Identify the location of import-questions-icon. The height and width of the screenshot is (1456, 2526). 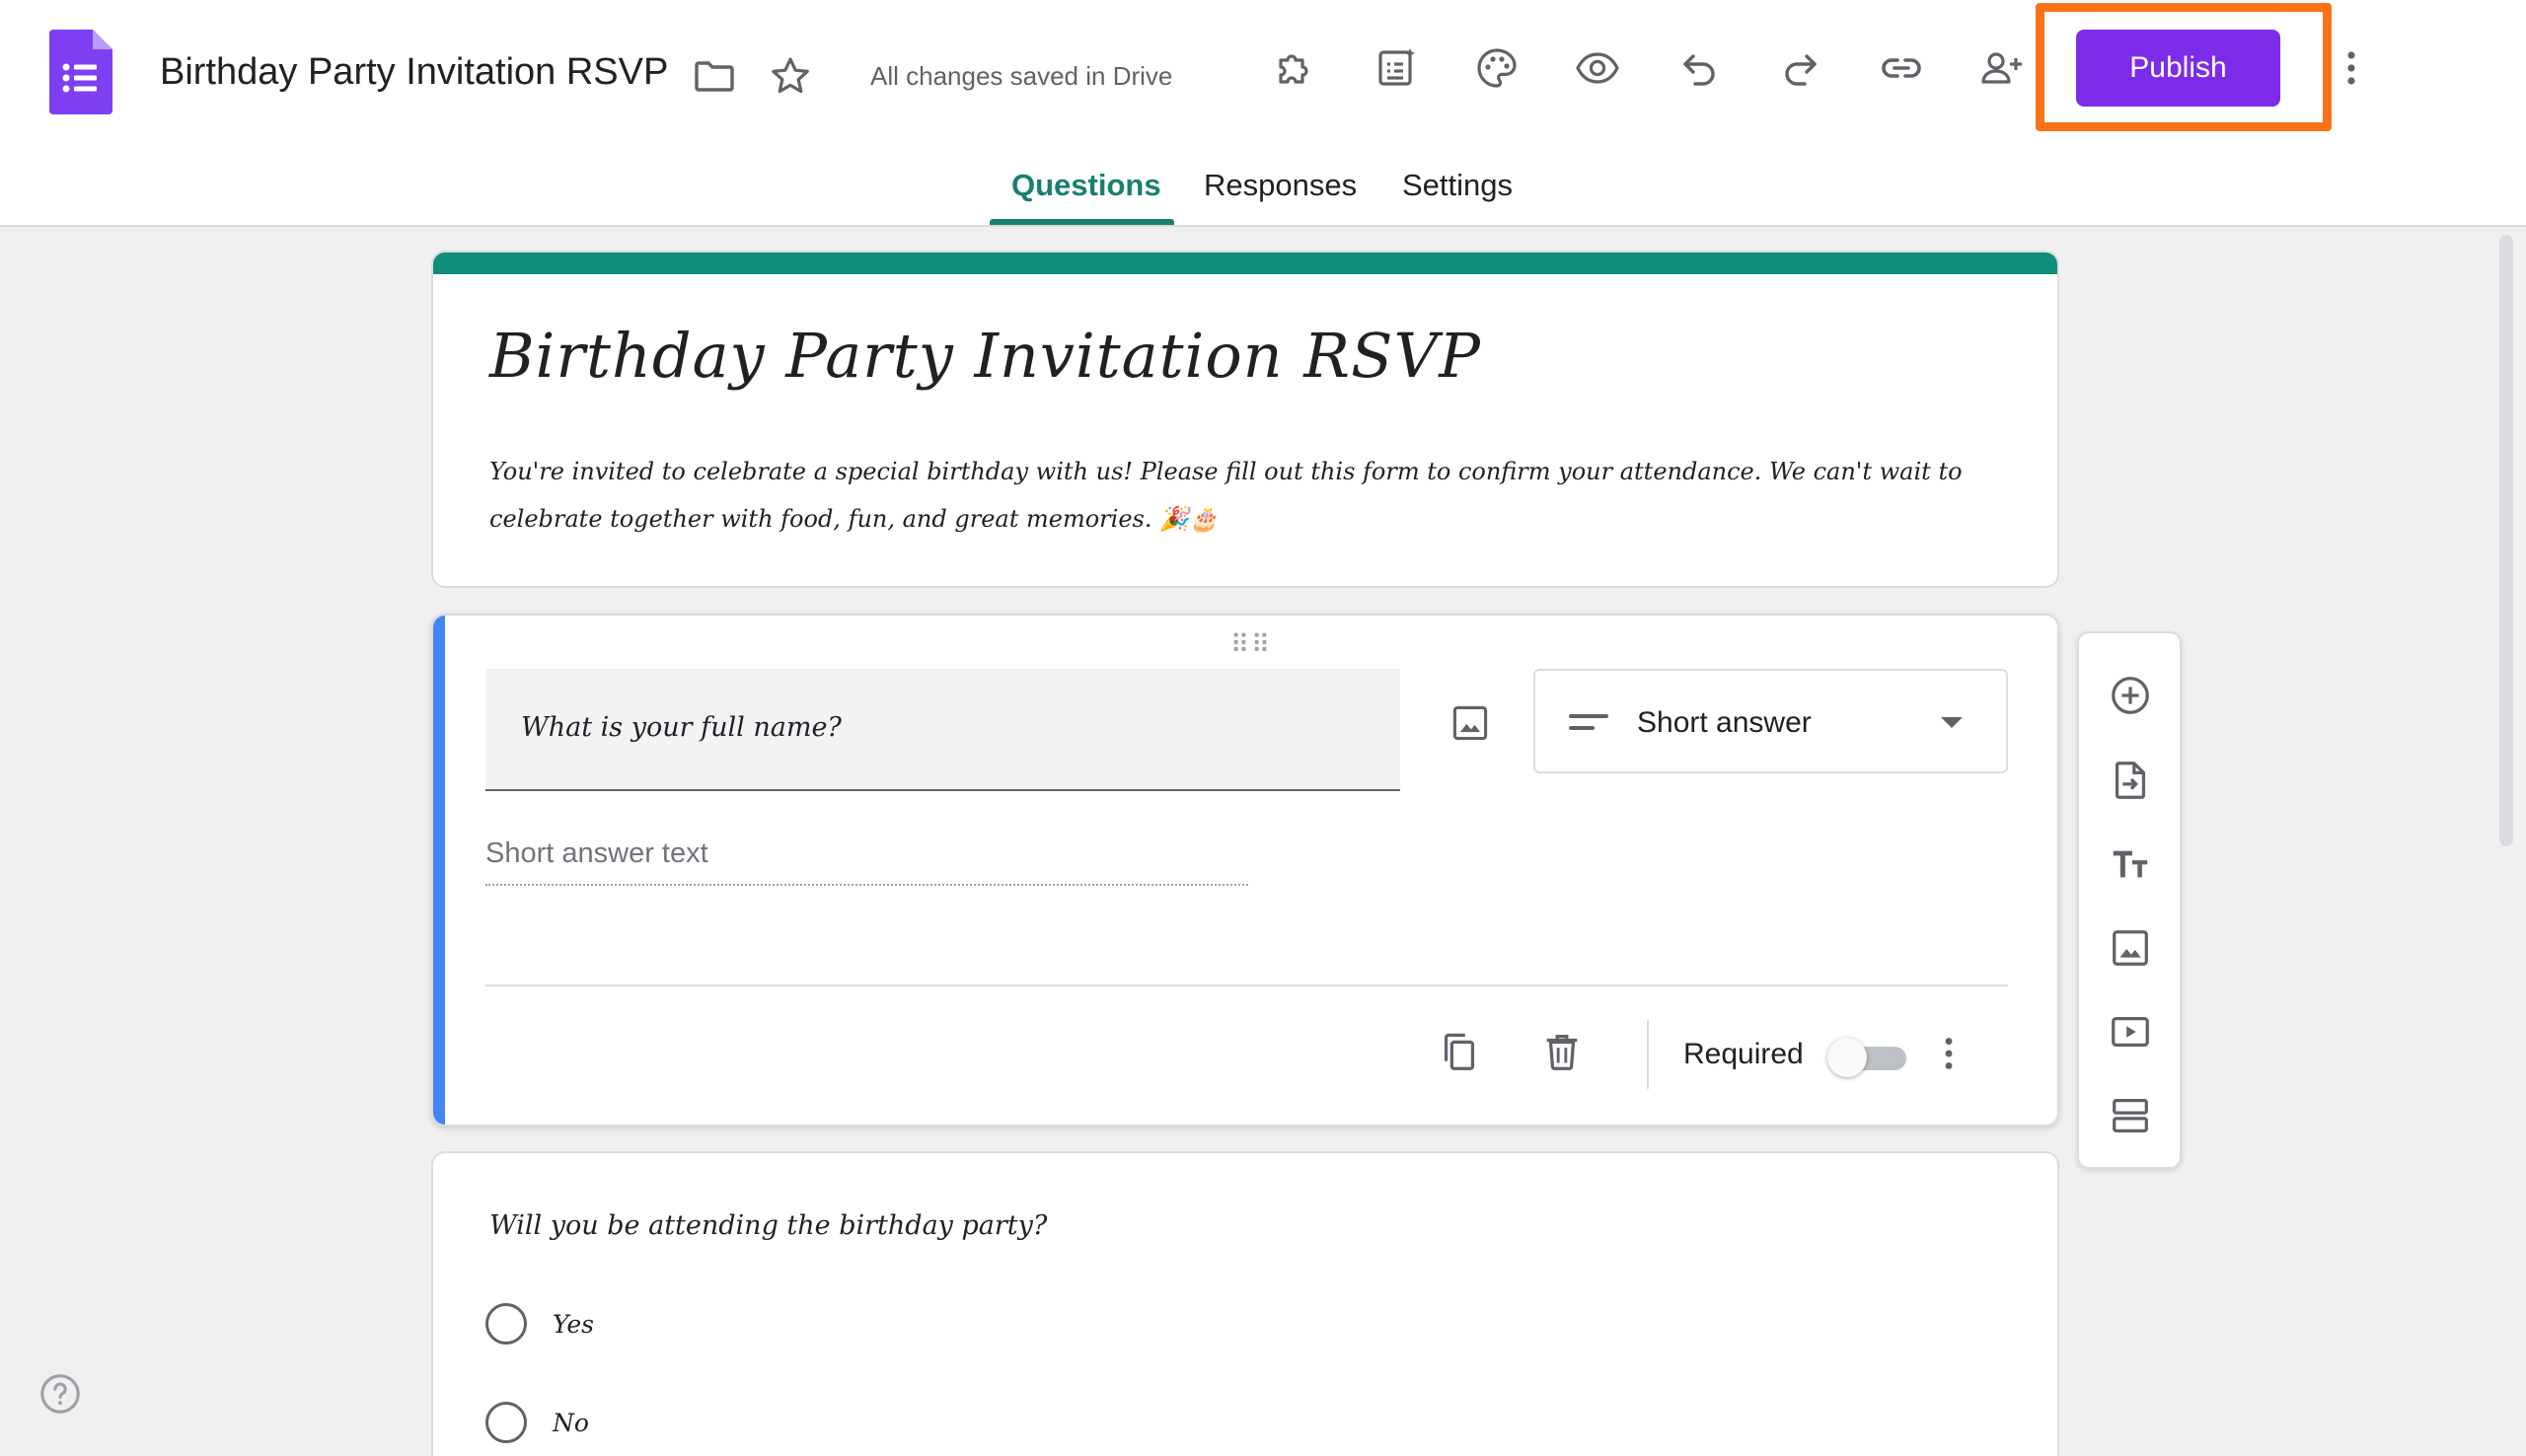
(2130, 780).